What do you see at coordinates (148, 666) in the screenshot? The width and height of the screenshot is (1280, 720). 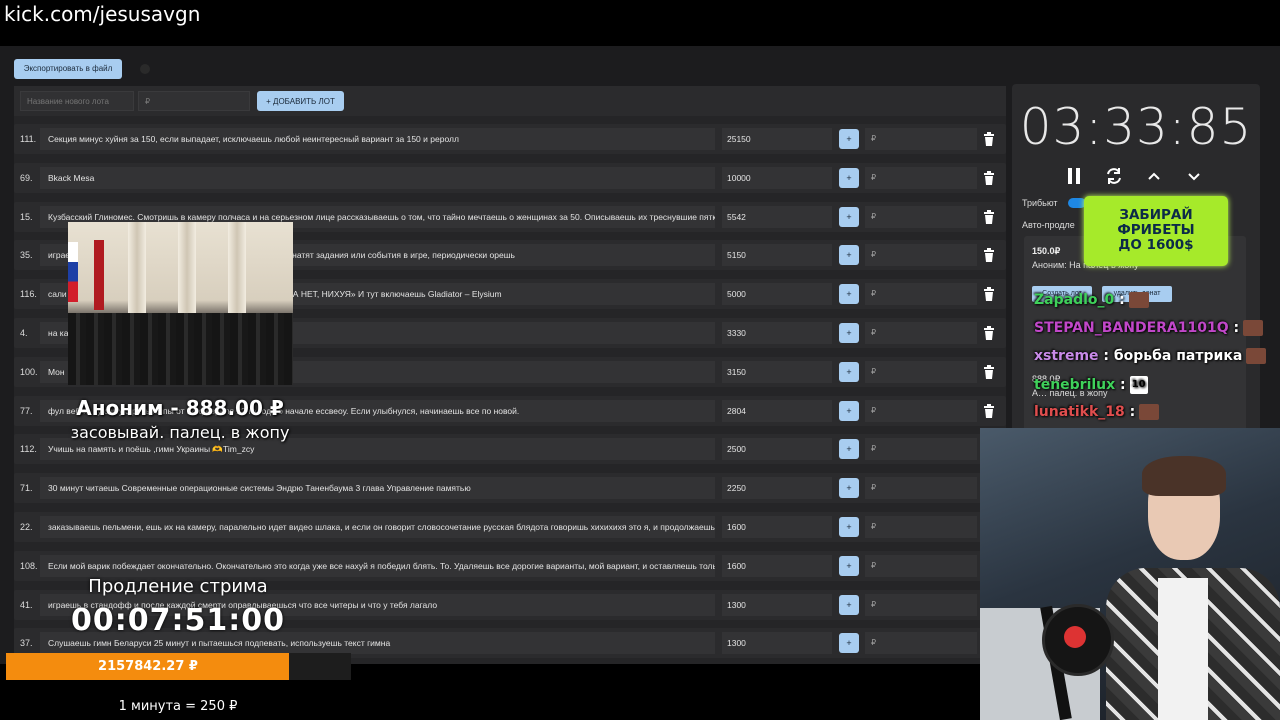 I see `total-amount: 2157842.27 ₽` at bounding box center [148, 666].